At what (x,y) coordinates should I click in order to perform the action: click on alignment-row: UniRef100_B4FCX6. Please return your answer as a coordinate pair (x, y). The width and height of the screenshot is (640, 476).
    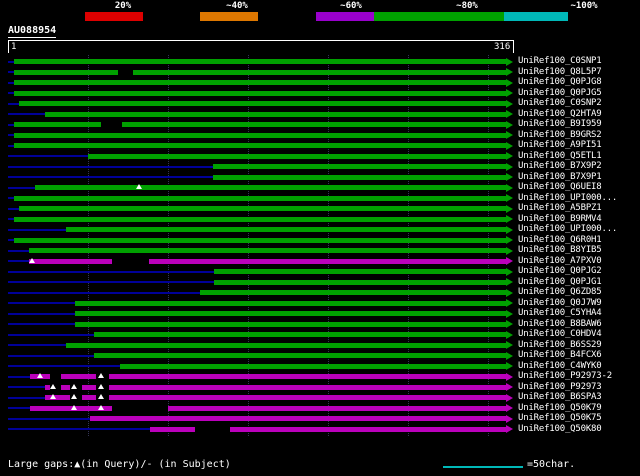
    Looking at the image, I should click on (320, 355).